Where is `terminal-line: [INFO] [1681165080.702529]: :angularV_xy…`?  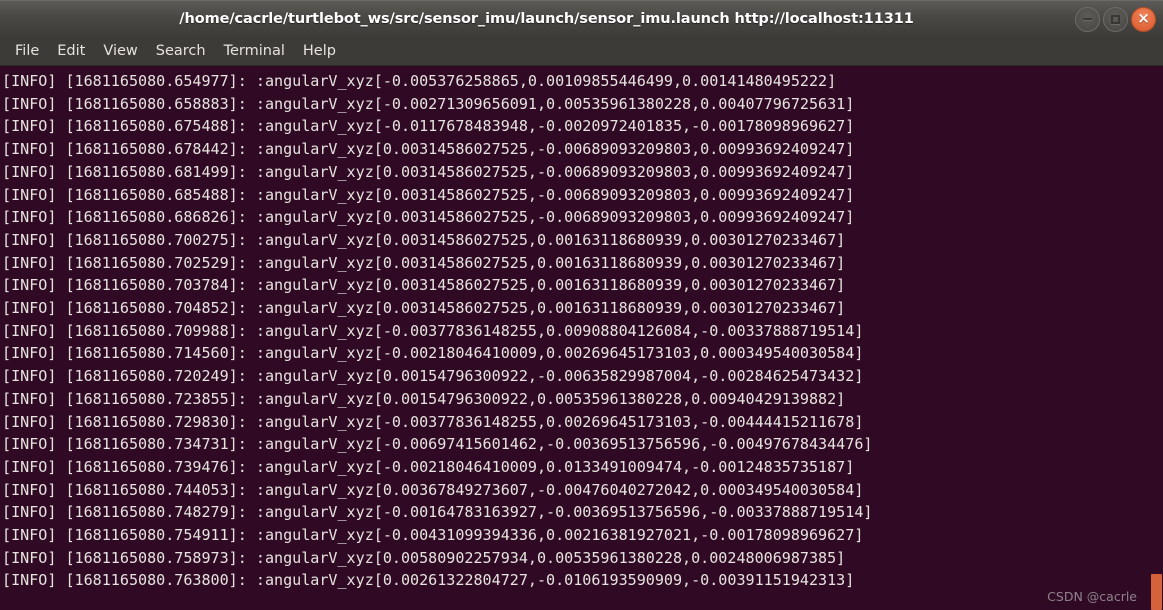
terminal-line: [INFO] [1681165080.702529]: :angularV_xy… is located at coordinates (424, 262).